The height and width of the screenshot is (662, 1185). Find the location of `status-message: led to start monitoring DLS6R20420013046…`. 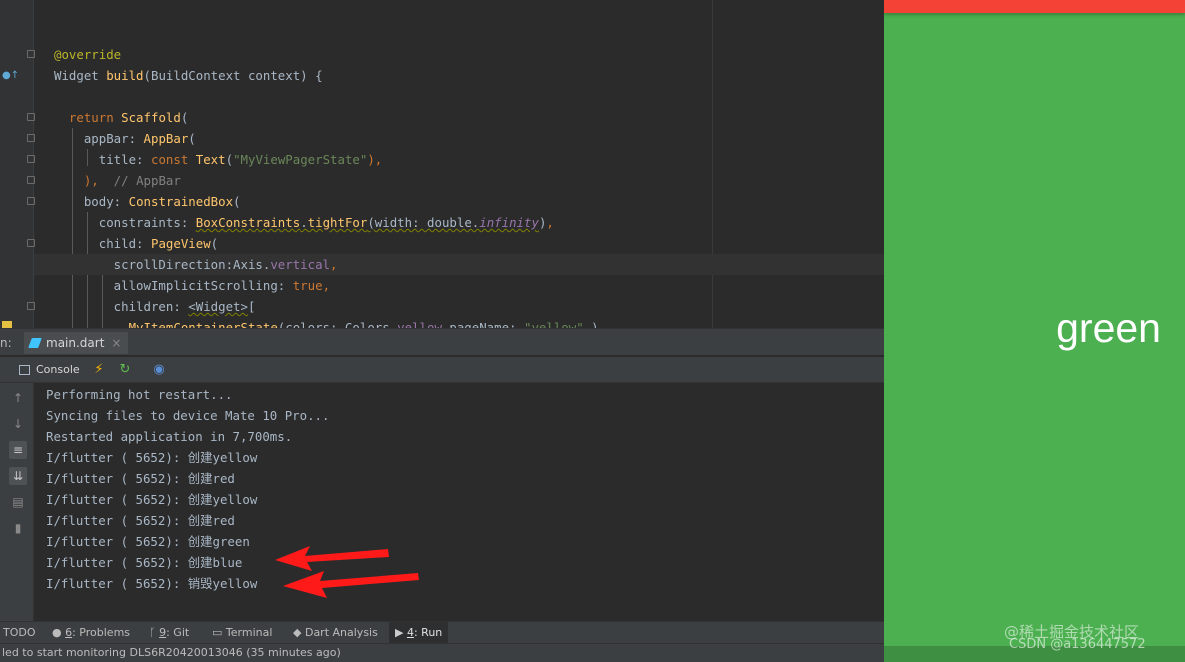

status-message: led to start monitoring DLS6R20420013046… is located at coordinates (171, 652).